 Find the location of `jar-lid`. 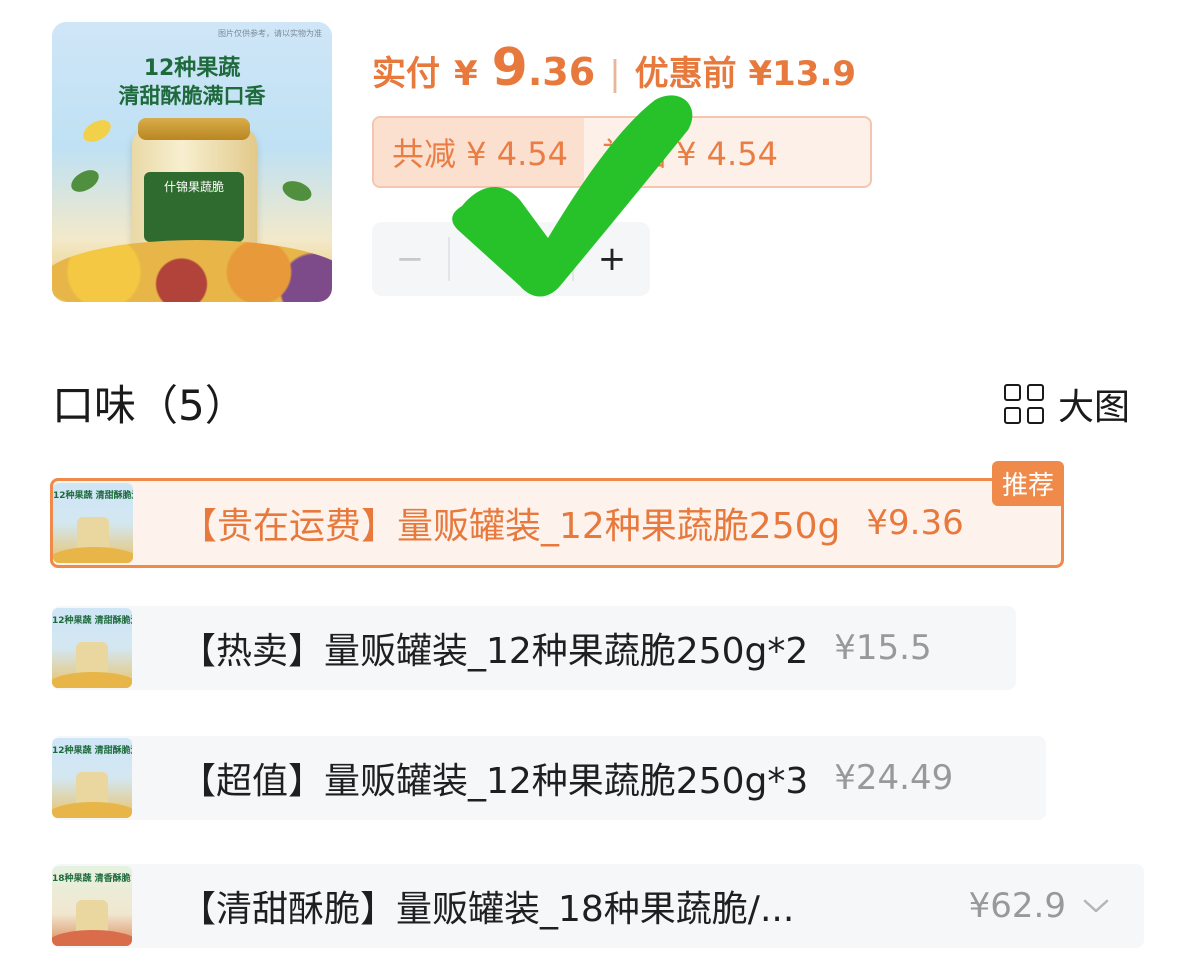

jar-lid is located at coordinates (194, 129).